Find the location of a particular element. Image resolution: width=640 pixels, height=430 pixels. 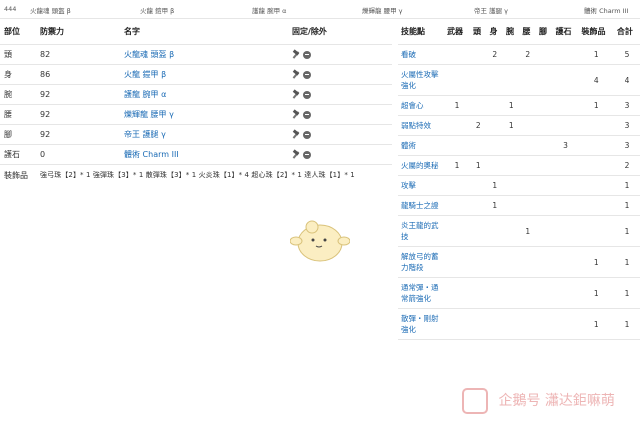

total-defense: 444 is located at coordinates (10, 9).